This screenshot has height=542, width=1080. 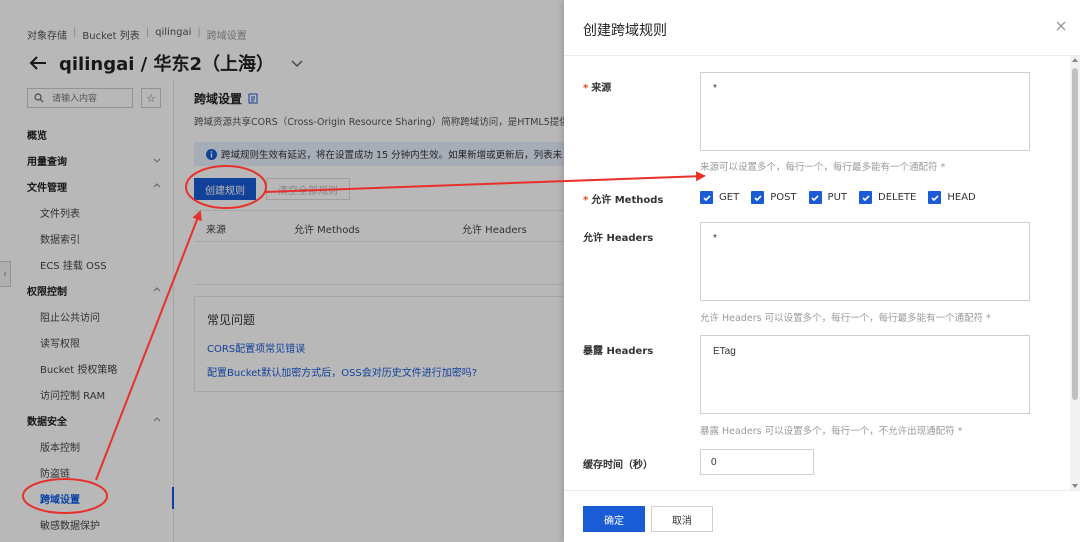 I want to click on expose-headers-label: 暴露 Headers, so click(x=618, y=351).